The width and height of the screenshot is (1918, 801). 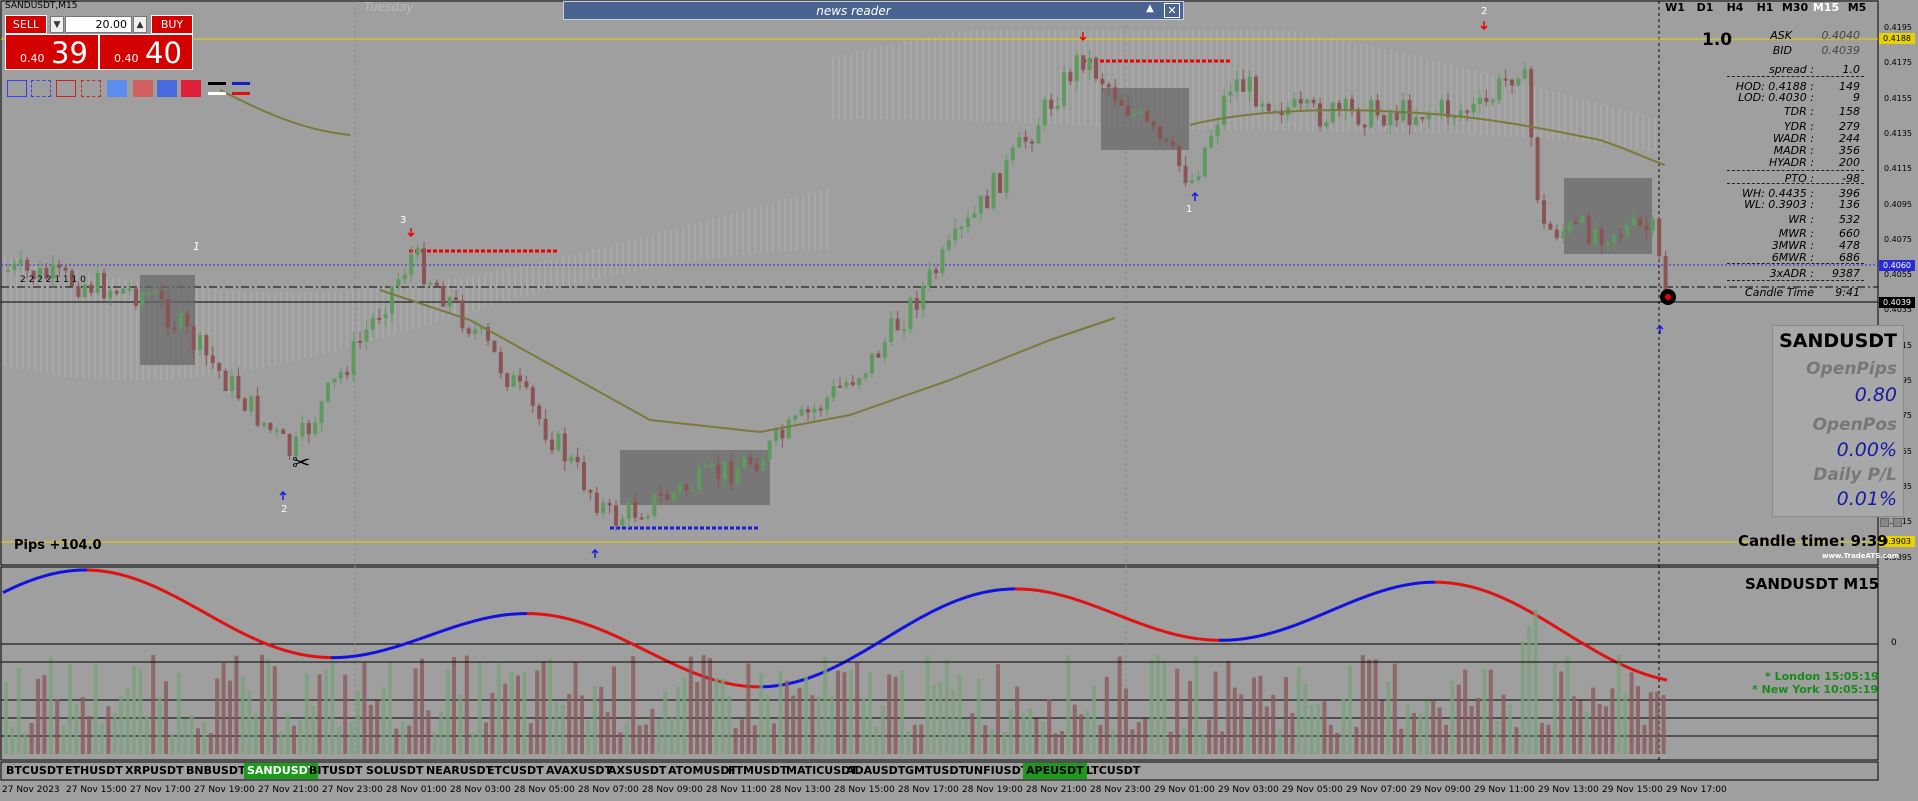 What do you see at coordinates (94, 771) in the screenshot?
I see `symbol-tab-ethusdt: ETHUSDT` at bounding box center [94, 771].